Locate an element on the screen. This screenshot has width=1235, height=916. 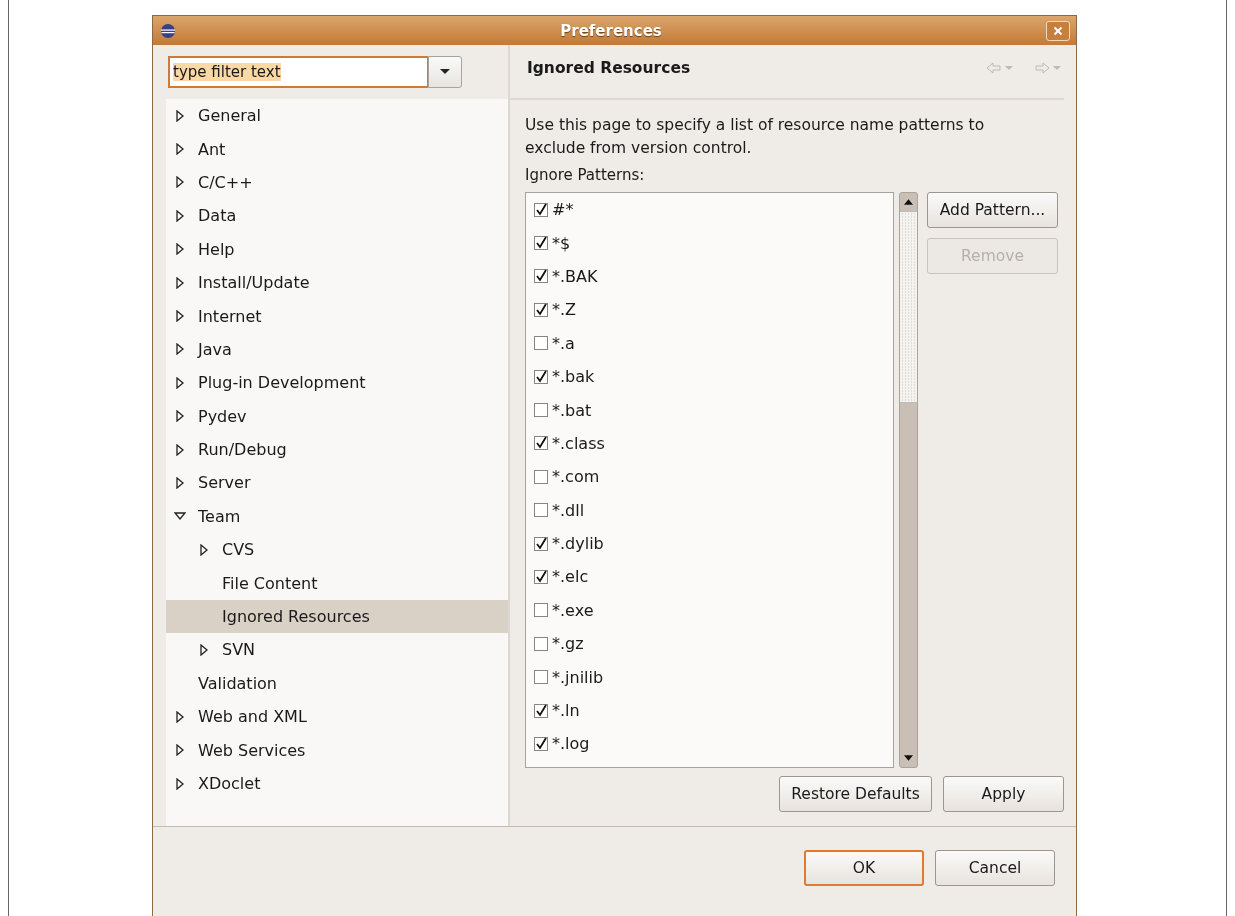
close-button is located at coordinates (1058, 30).